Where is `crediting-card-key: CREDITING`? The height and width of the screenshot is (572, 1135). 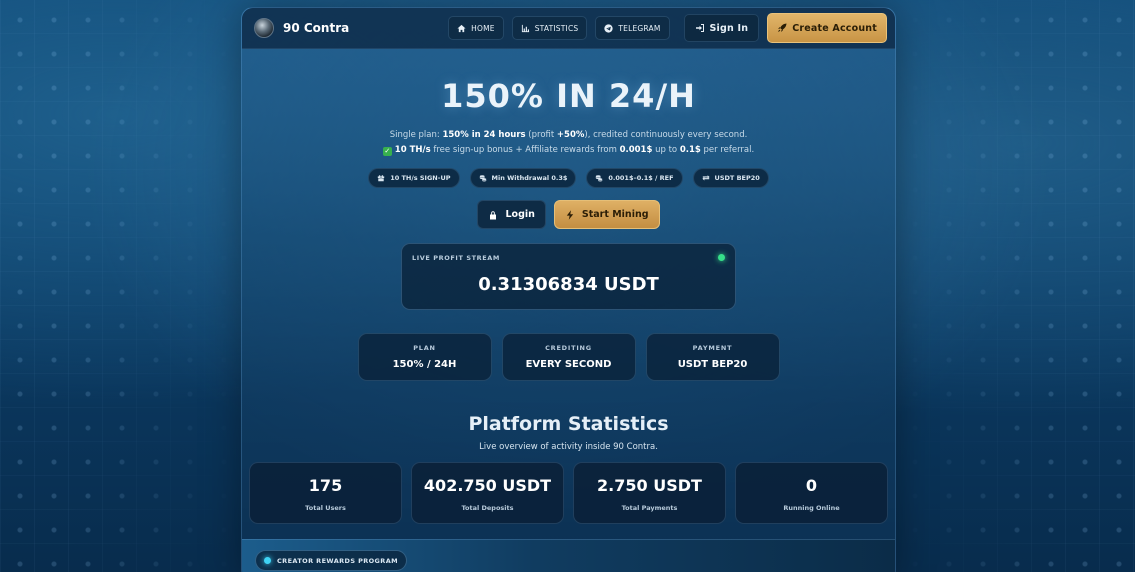 crediting-card-key: CREDITING is located at coordinates (568, 348).